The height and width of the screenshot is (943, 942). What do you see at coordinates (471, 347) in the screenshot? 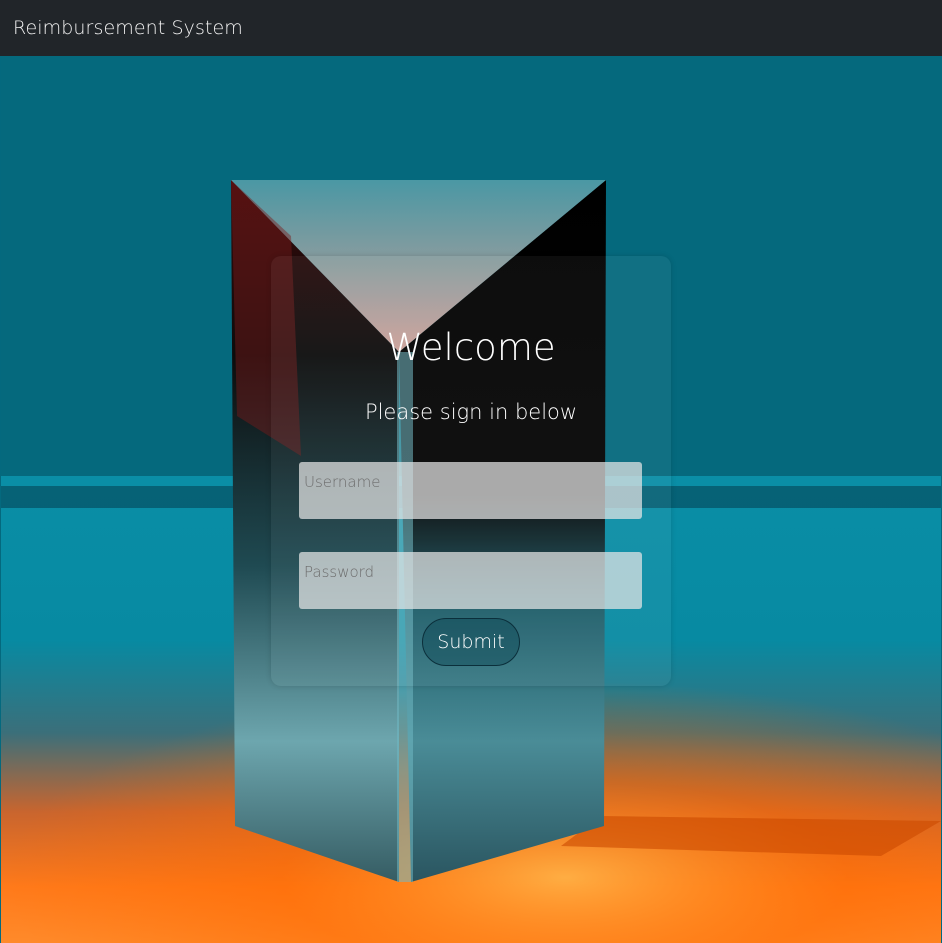
I see `page-title: Welcome` at bounding box center [471, 347].